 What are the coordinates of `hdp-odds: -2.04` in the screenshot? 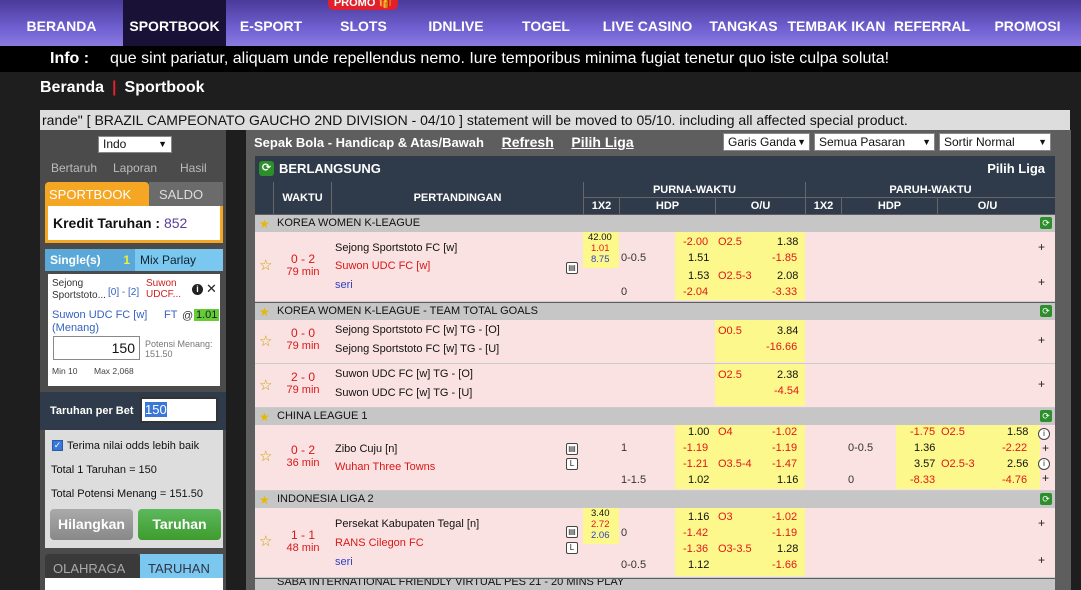 It's located at (695, 292).